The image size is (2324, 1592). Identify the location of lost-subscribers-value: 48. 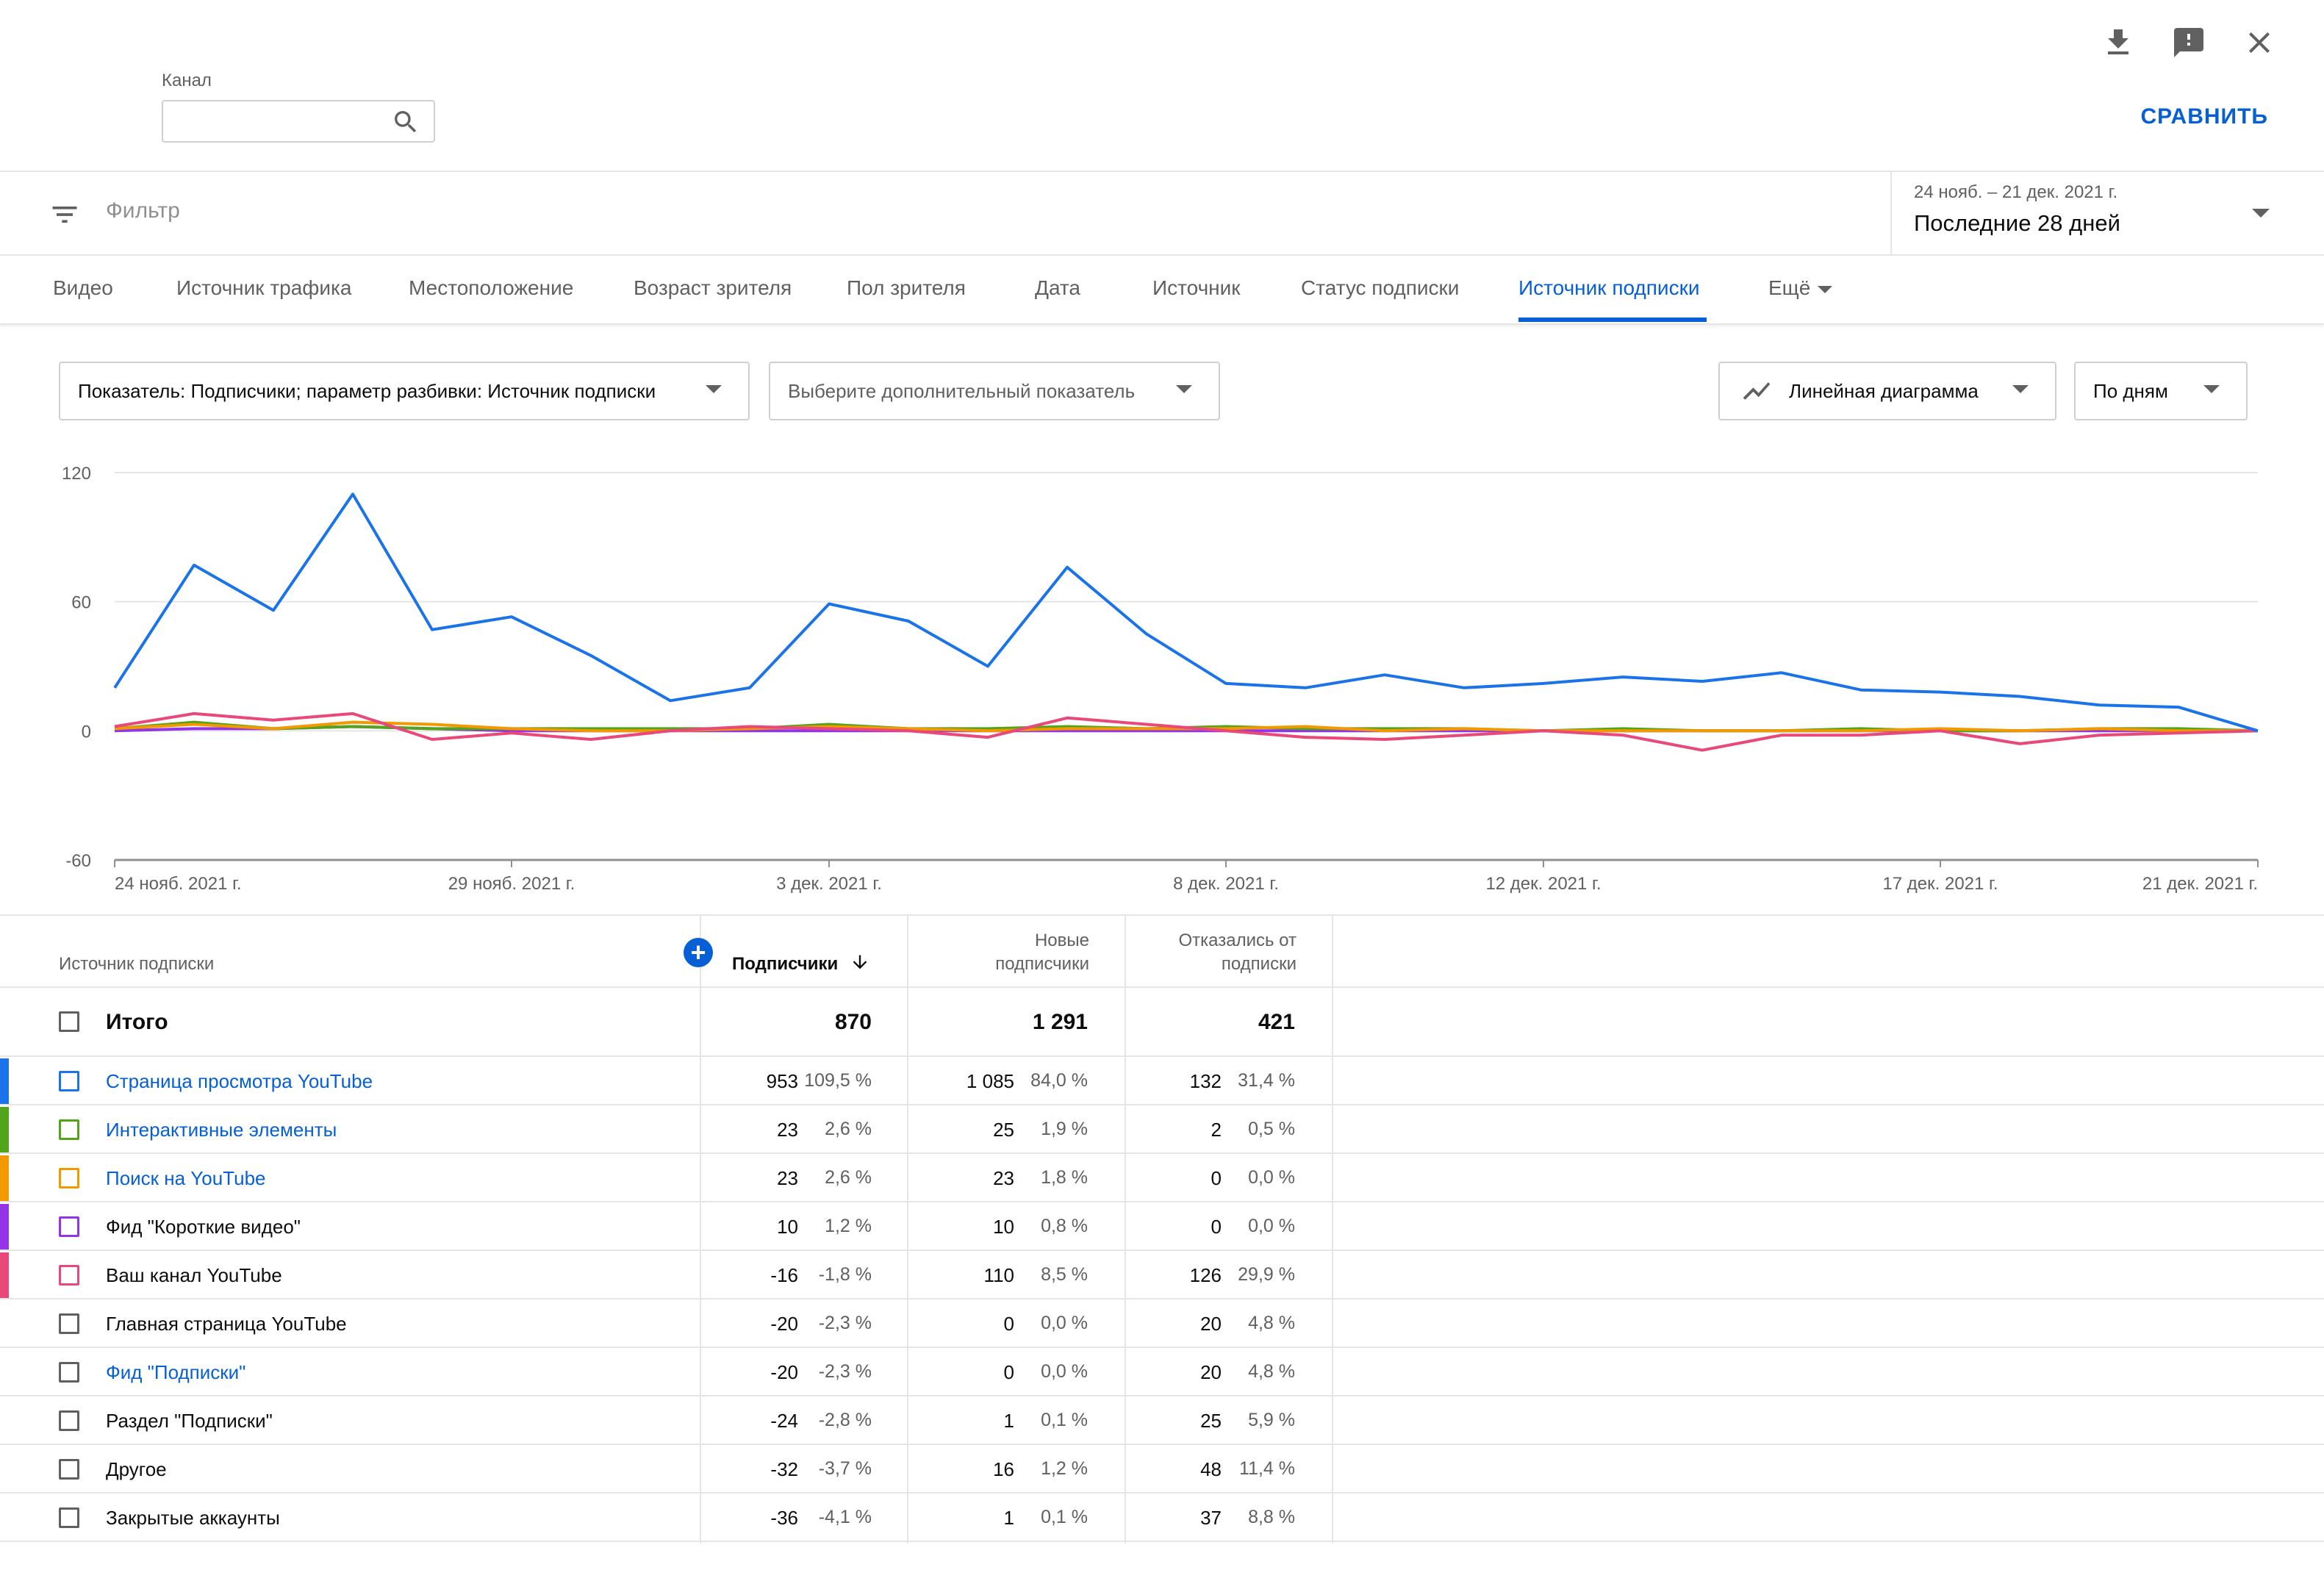
(1211, 1469).